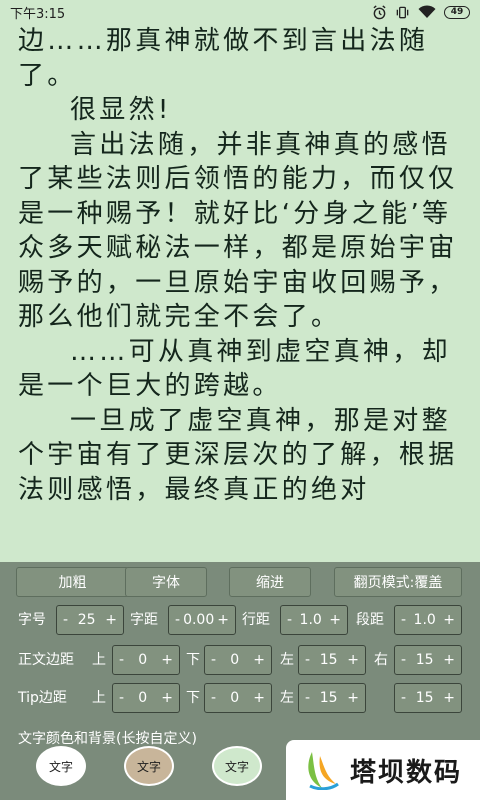 This screenshot has height=800, width=480. What do you see at coordinates (193, 698) in the screenshot?
I see `tip-bottom-label: 下` at bounding box center [193, 698].